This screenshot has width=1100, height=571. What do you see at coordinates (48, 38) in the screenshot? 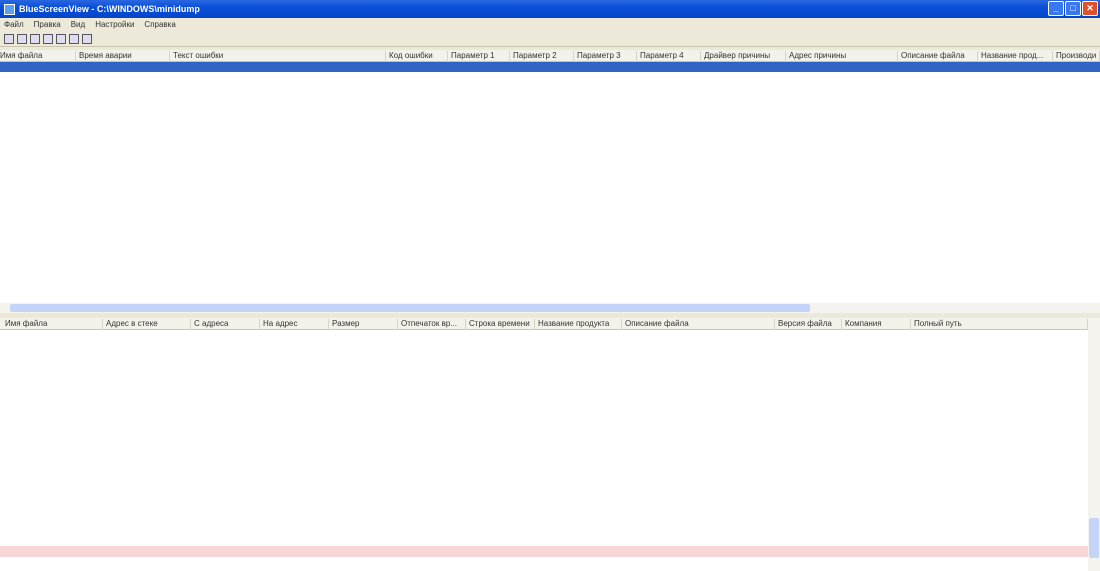
I see `copy-icon` at bounding box center [48, 38].